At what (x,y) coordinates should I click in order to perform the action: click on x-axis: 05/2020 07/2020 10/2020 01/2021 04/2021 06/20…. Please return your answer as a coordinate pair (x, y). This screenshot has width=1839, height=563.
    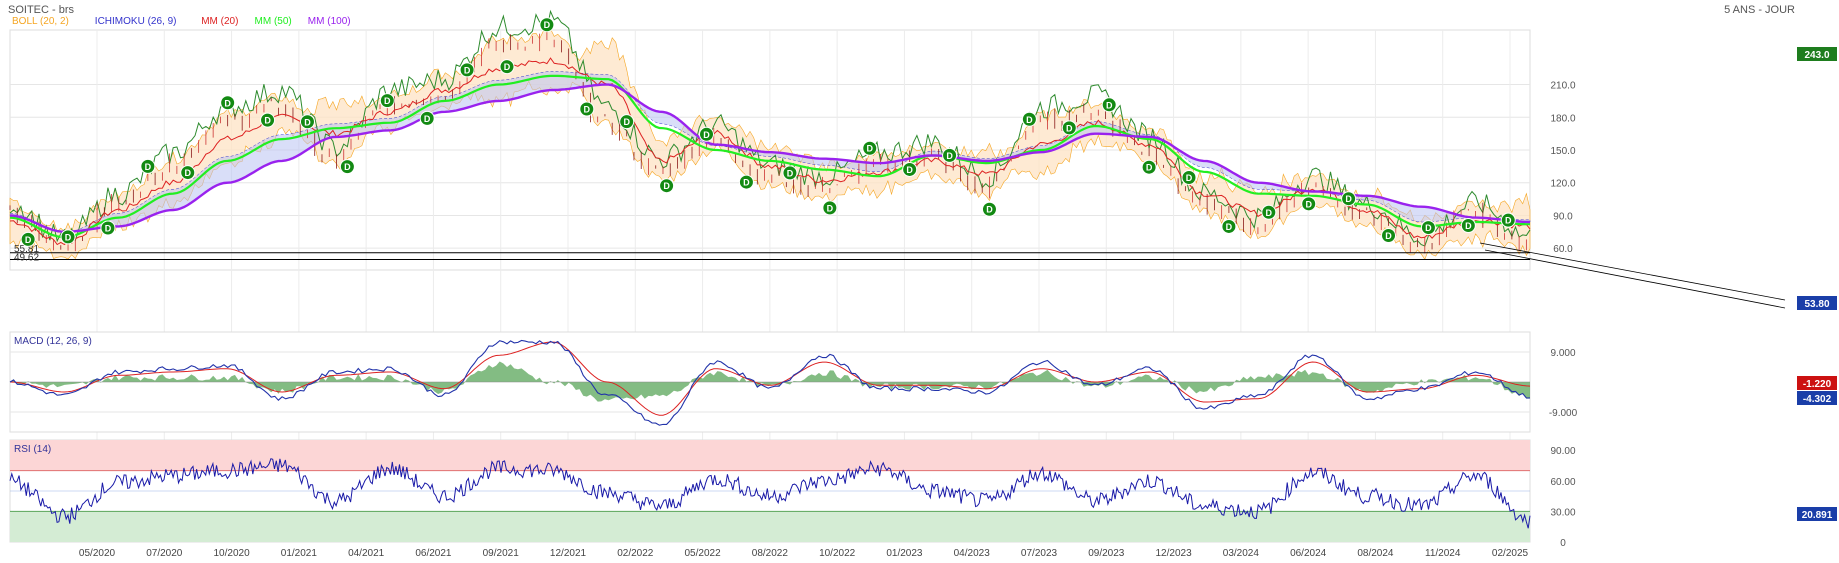
    Looking at the image, I should click on (804, 553).